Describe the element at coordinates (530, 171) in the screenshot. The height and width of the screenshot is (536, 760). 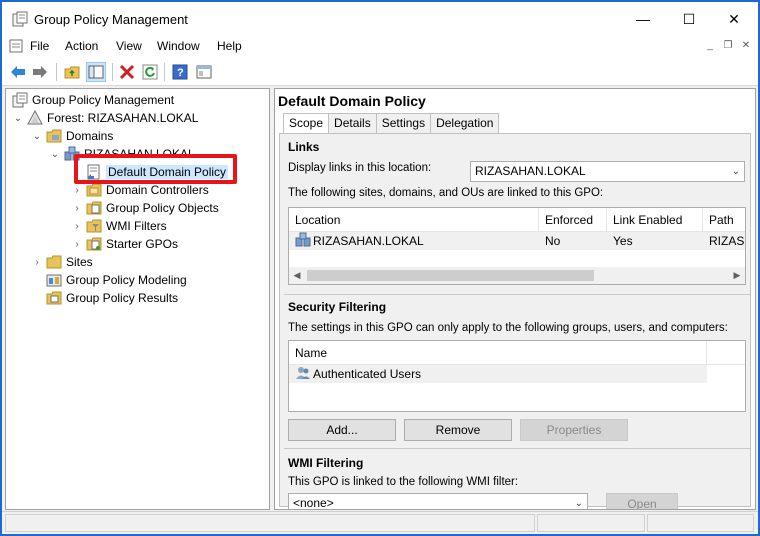
I see `link-location-value: RIZASAHAN.LOKAL` at that location.